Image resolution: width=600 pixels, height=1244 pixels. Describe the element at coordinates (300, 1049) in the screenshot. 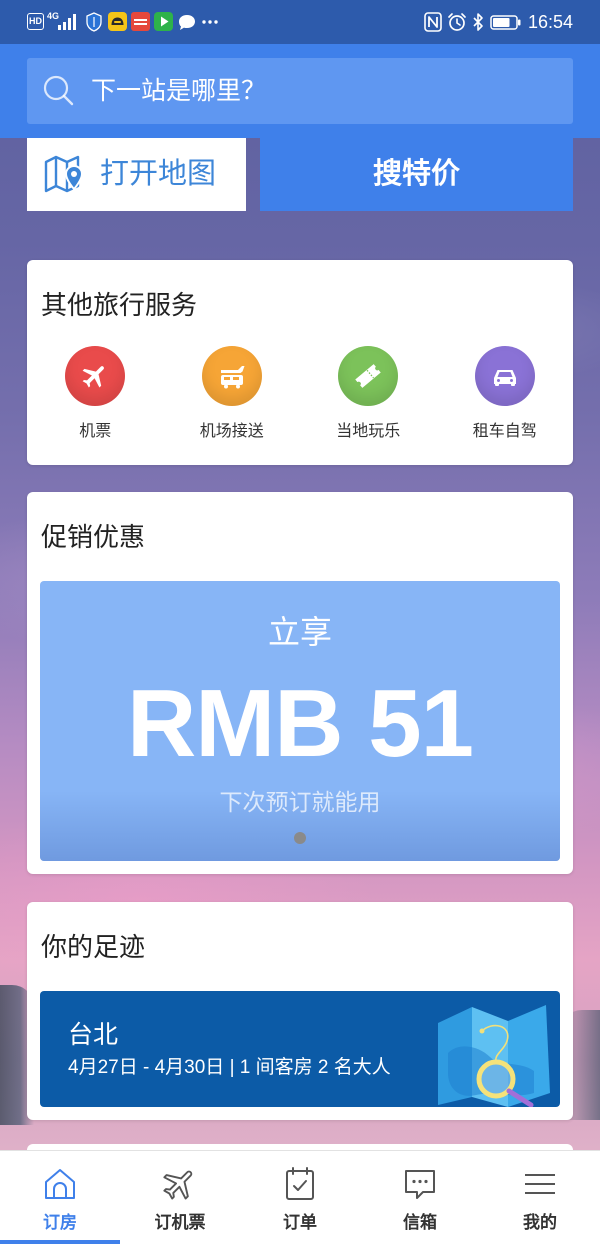

I see `recent-search-banner: 台北 4月27日 - 4月30日 | 1 间客房 2 名大人` at that location.